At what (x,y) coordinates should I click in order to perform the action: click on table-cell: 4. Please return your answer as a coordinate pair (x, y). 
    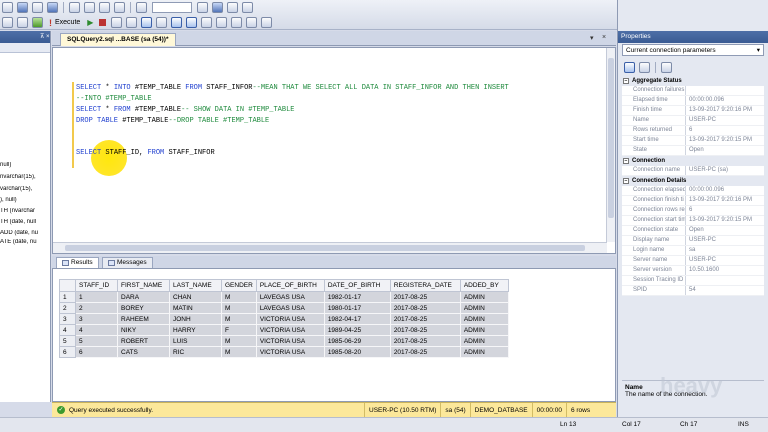
    Looking at the image, I should click on (96, 330).